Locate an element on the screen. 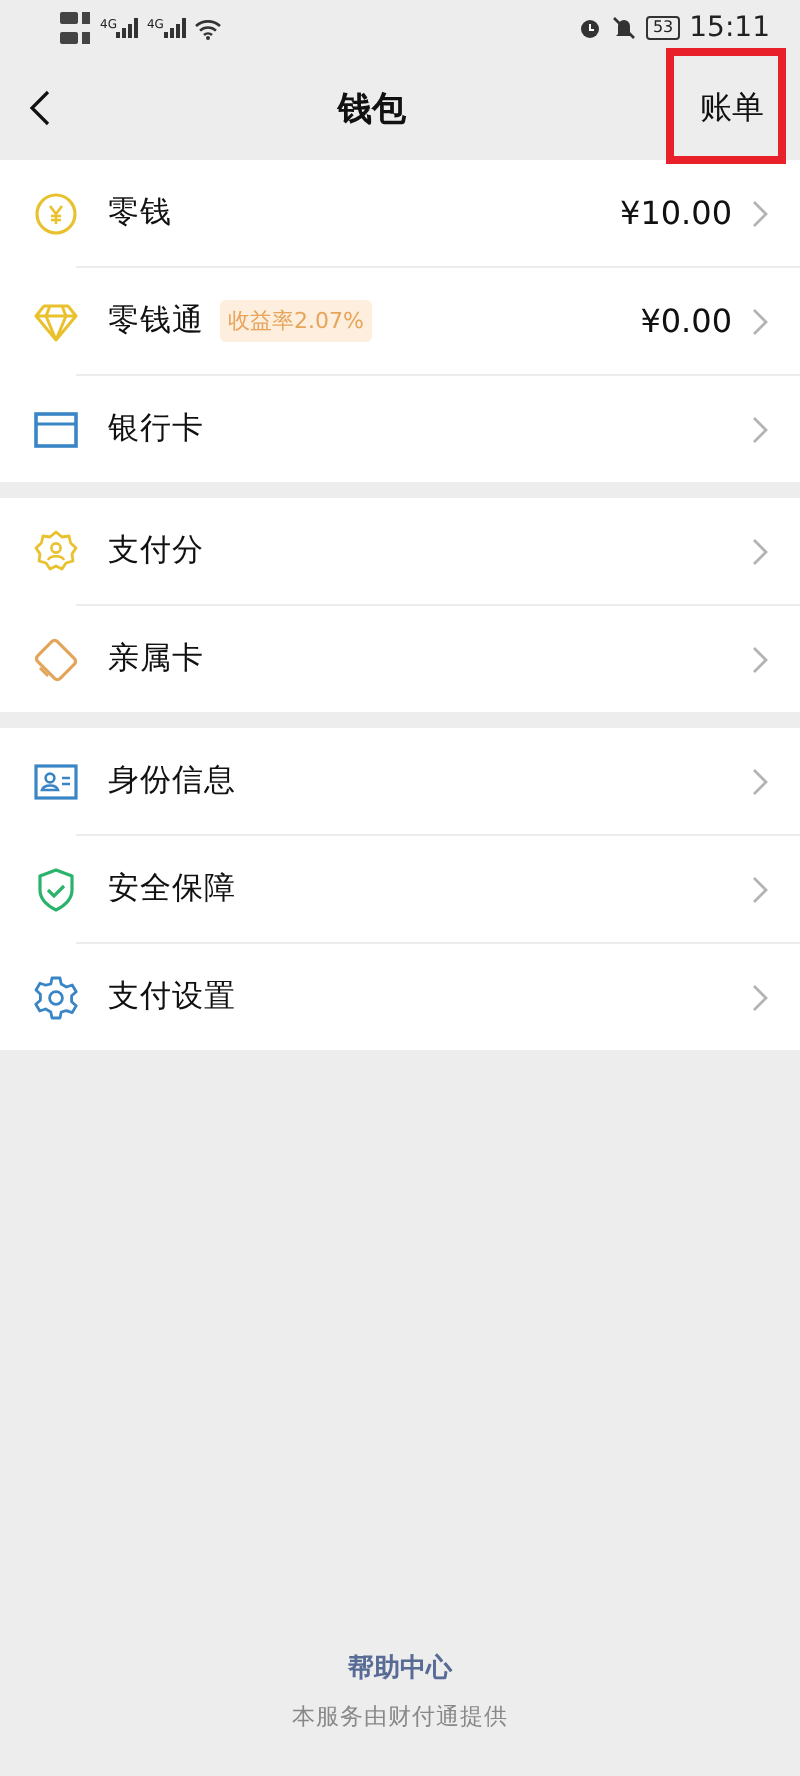 The height and width of the screenshot is (1776, 800). provider-note: 本服务由财付通提供 is located at coordinates (400, 1717).